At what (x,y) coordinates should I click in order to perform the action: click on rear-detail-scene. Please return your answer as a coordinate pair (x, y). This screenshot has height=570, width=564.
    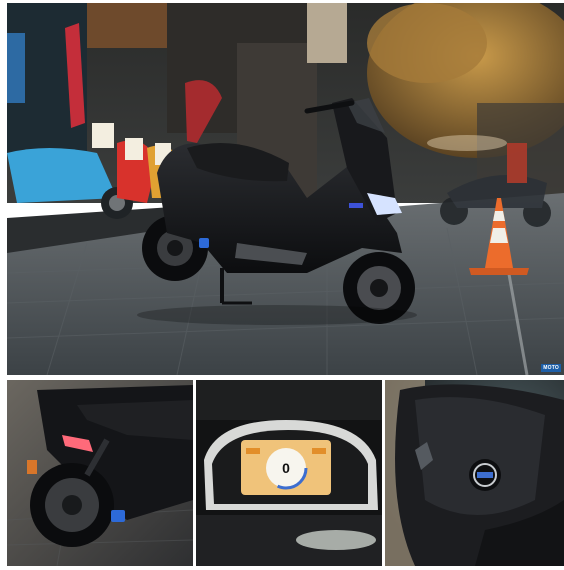
    Looking at the image, I should click on (100, 473).